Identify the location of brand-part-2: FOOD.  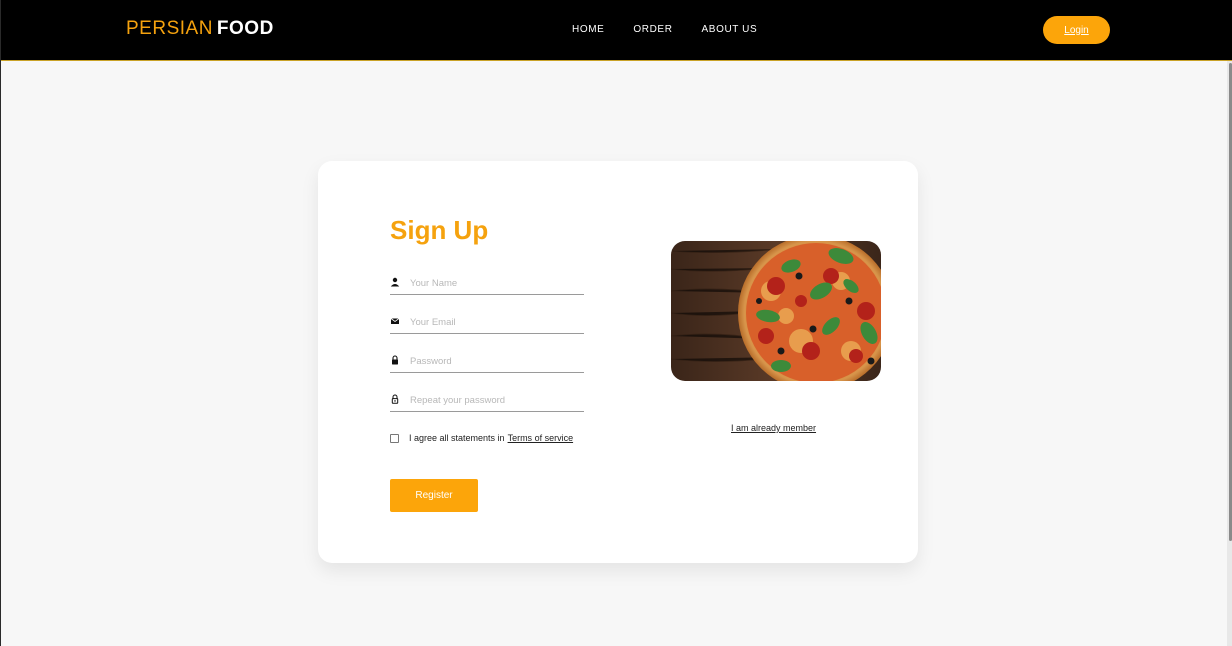
(245, 28).